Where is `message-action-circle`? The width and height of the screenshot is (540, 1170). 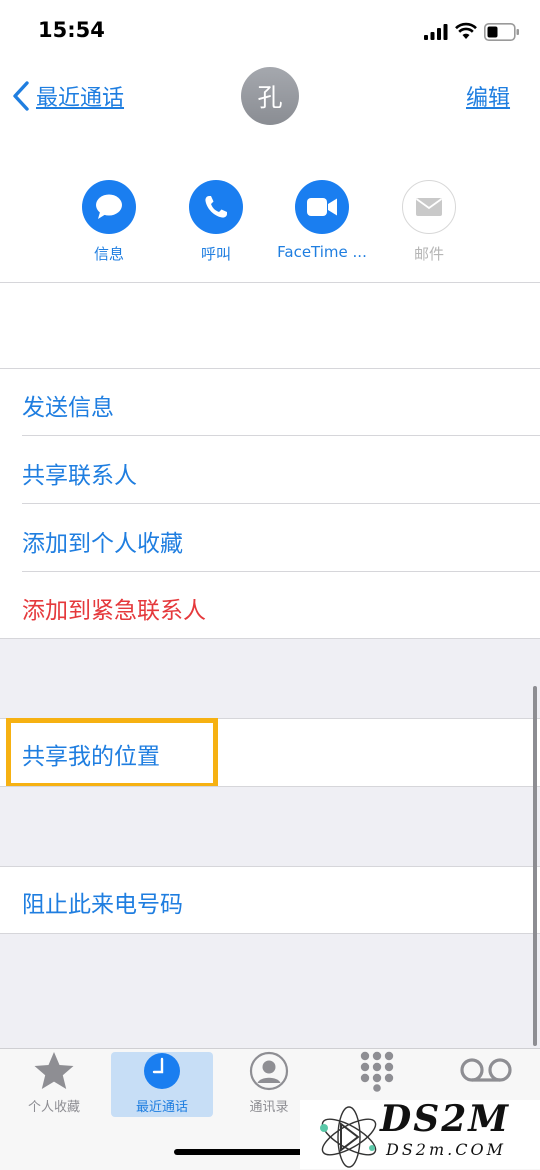 message-action-circle is located at coordinates (109, 207).